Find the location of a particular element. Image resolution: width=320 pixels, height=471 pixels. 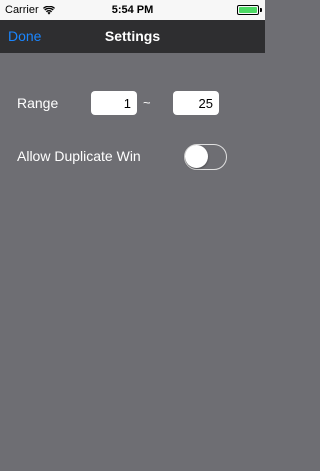

navigation-bar: Done Settings is located at coordinates (132, 36).